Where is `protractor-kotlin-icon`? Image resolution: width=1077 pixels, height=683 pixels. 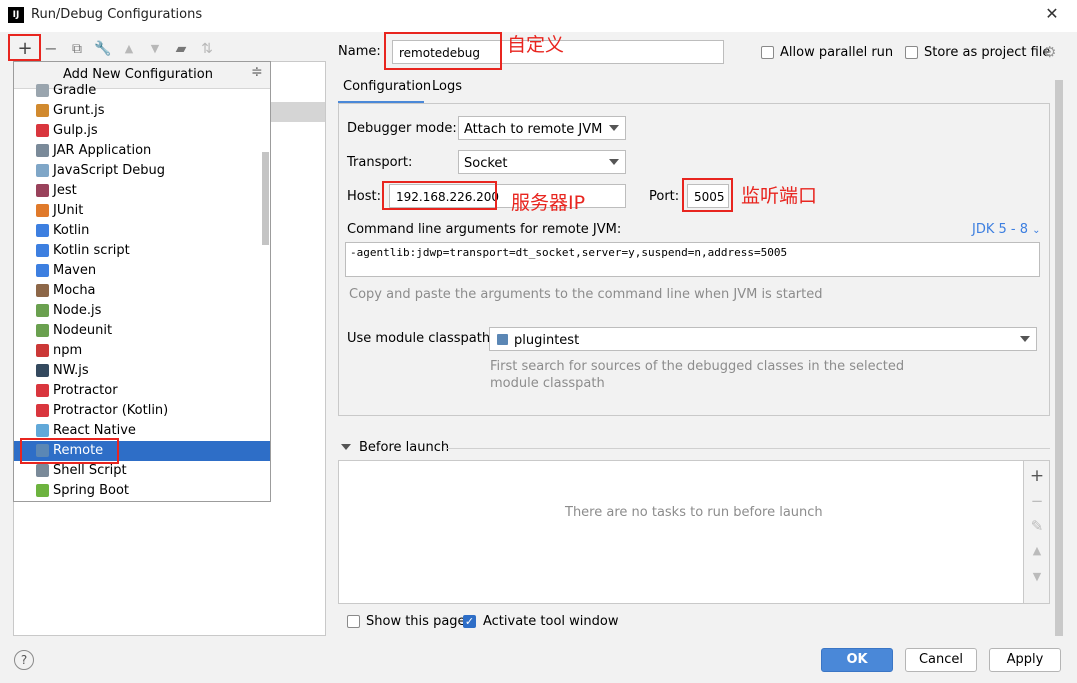 protractor-kotlin-icon is located at coordinates (42, 410).